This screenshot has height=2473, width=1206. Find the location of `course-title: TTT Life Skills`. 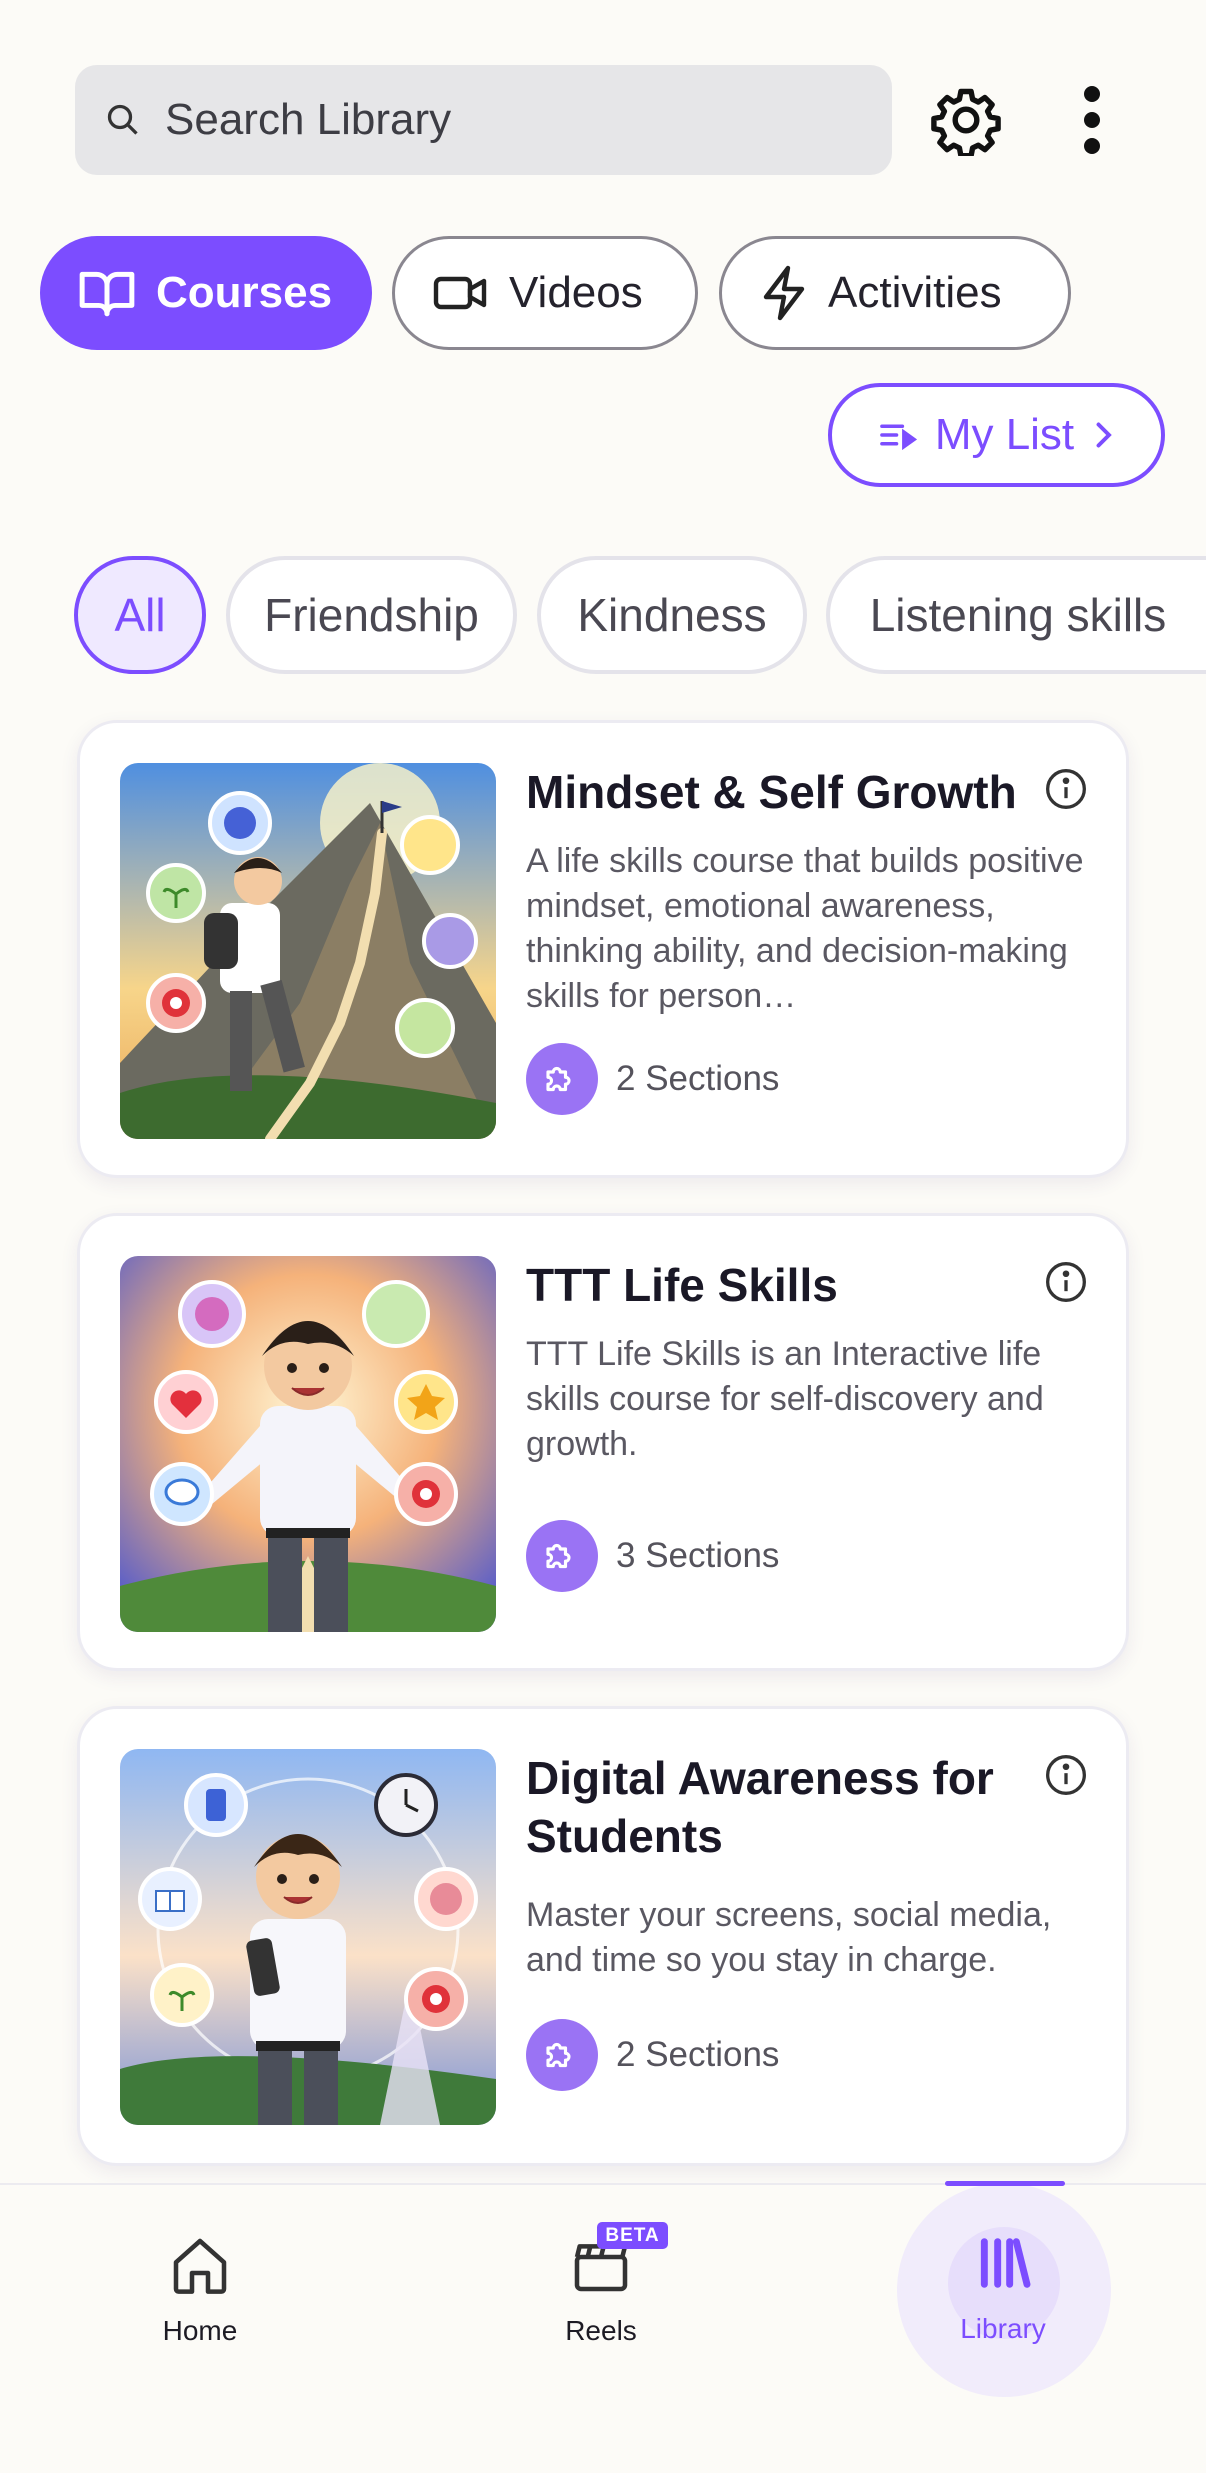

course-title: TTT Life Skills is located at coordinates (682, 1285).